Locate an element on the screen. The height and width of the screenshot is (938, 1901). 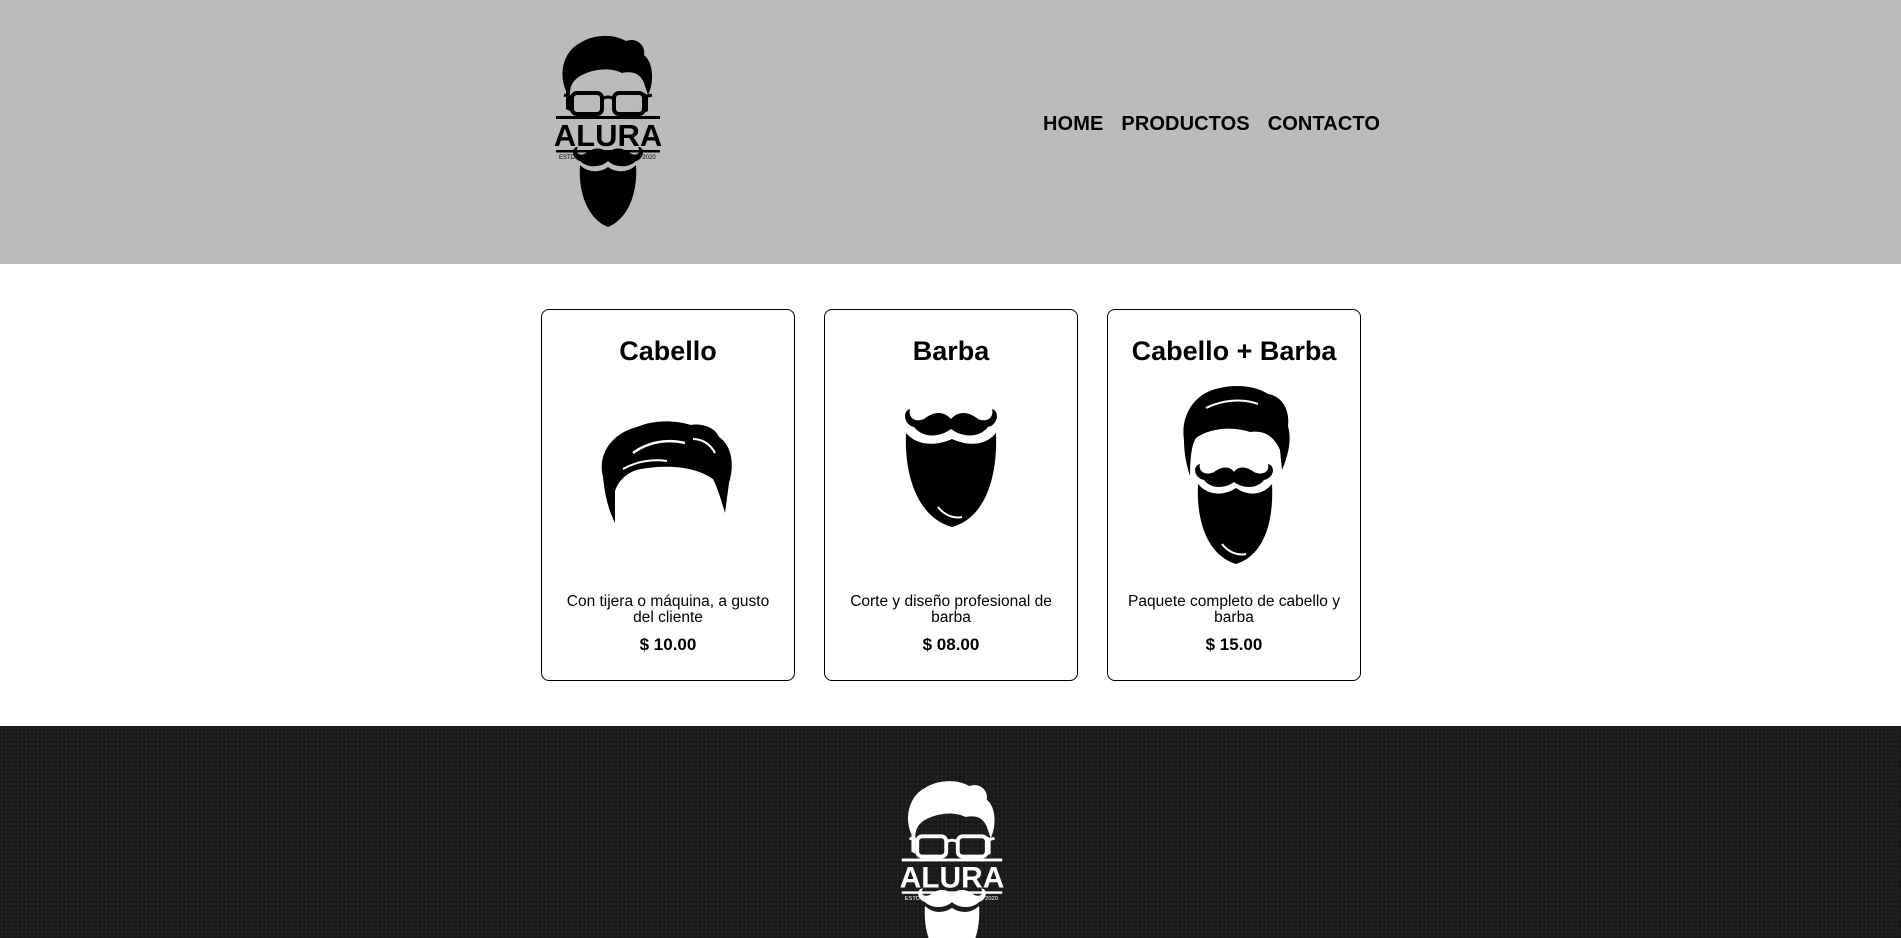
product-description: Corte y diseño profesional de barba is located at coordinates (951, 609).